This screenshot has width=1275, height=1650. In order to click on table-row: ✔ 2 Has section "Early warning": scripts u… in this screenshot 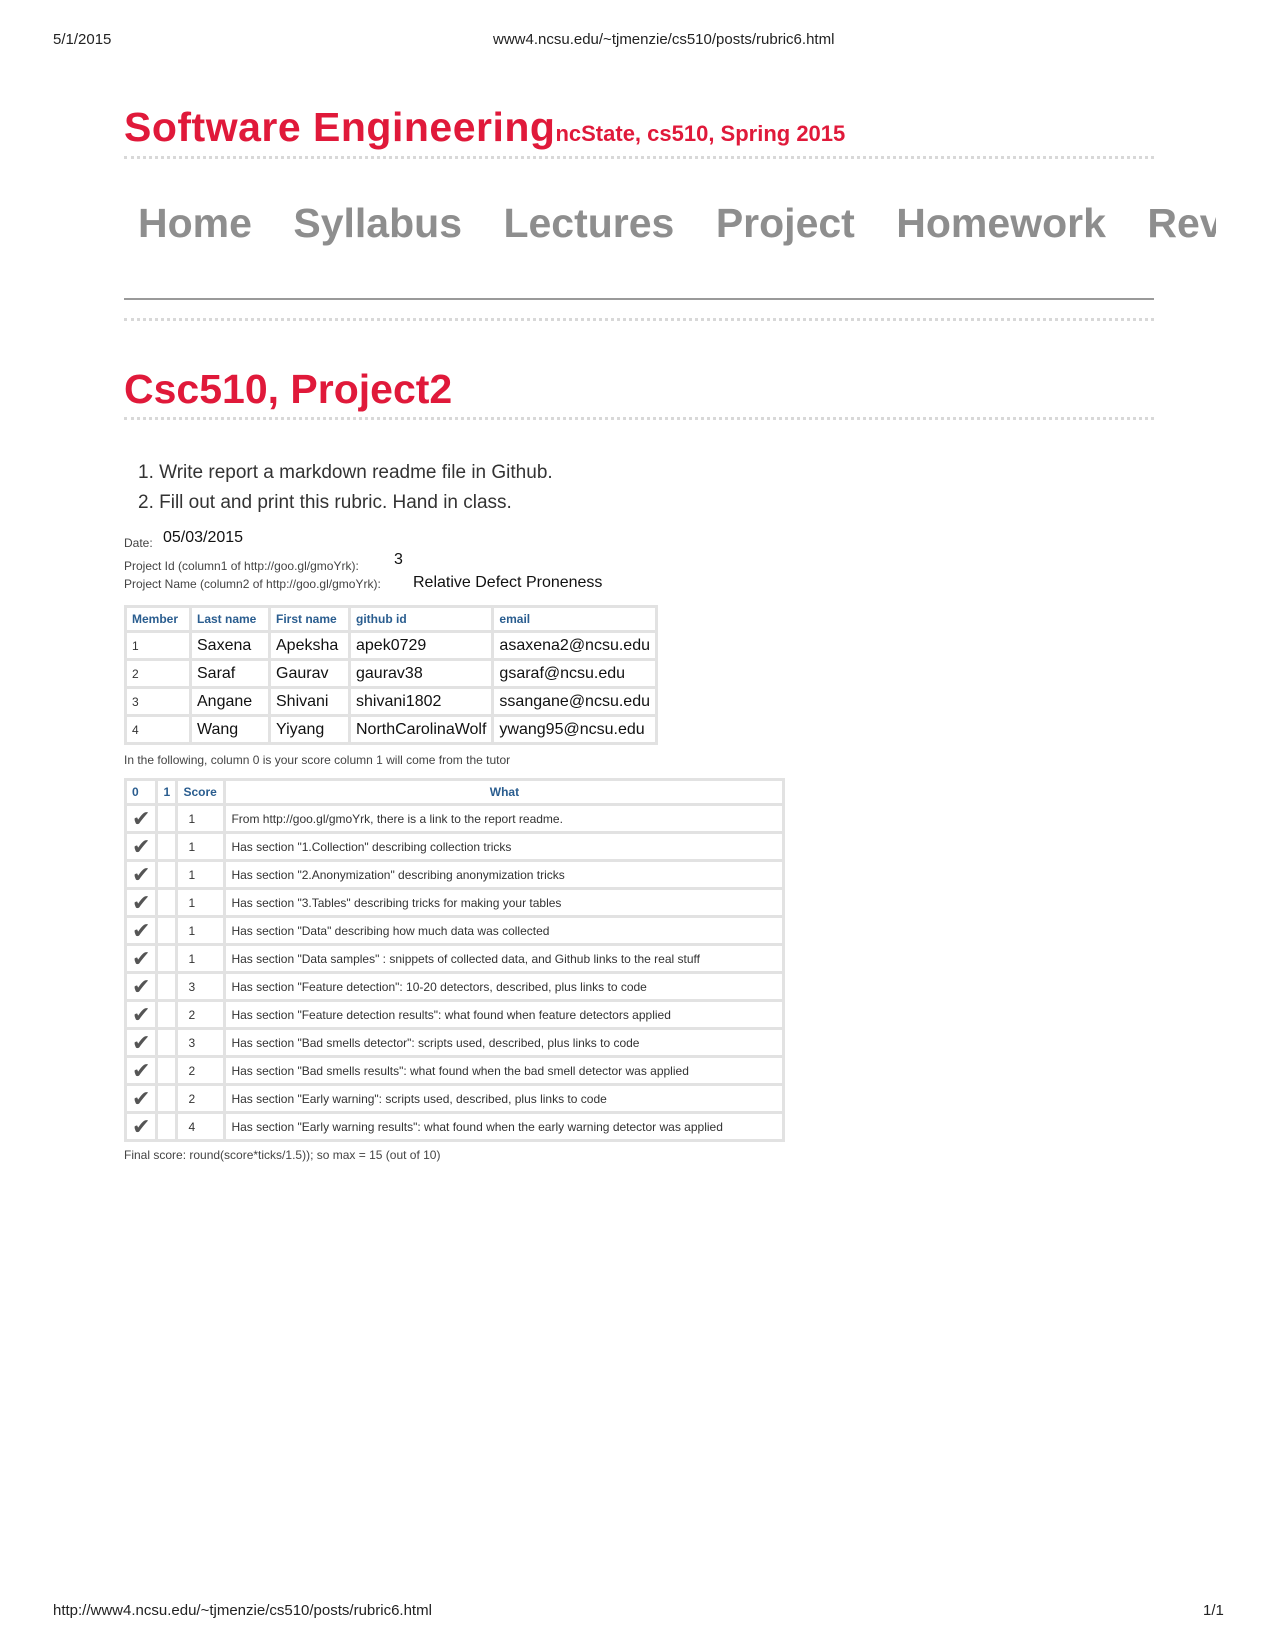, I will do `click(455, 1098)`.